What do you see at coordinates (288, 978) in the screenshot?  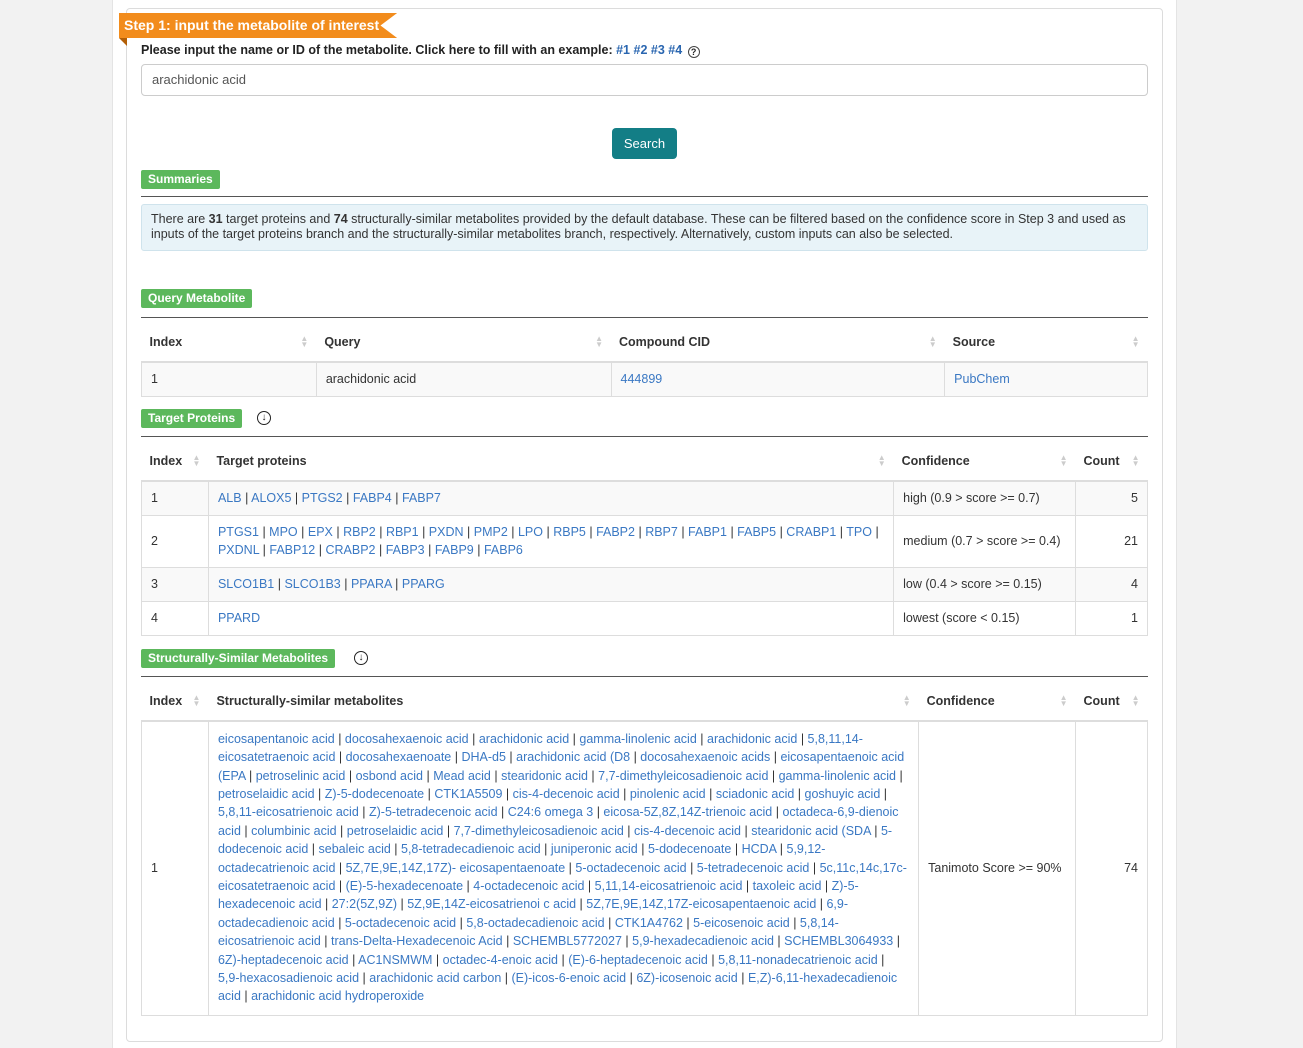 I see `metabolite-link: 5,9-hexacosadienoic acid` at bounding box center [288, 978].